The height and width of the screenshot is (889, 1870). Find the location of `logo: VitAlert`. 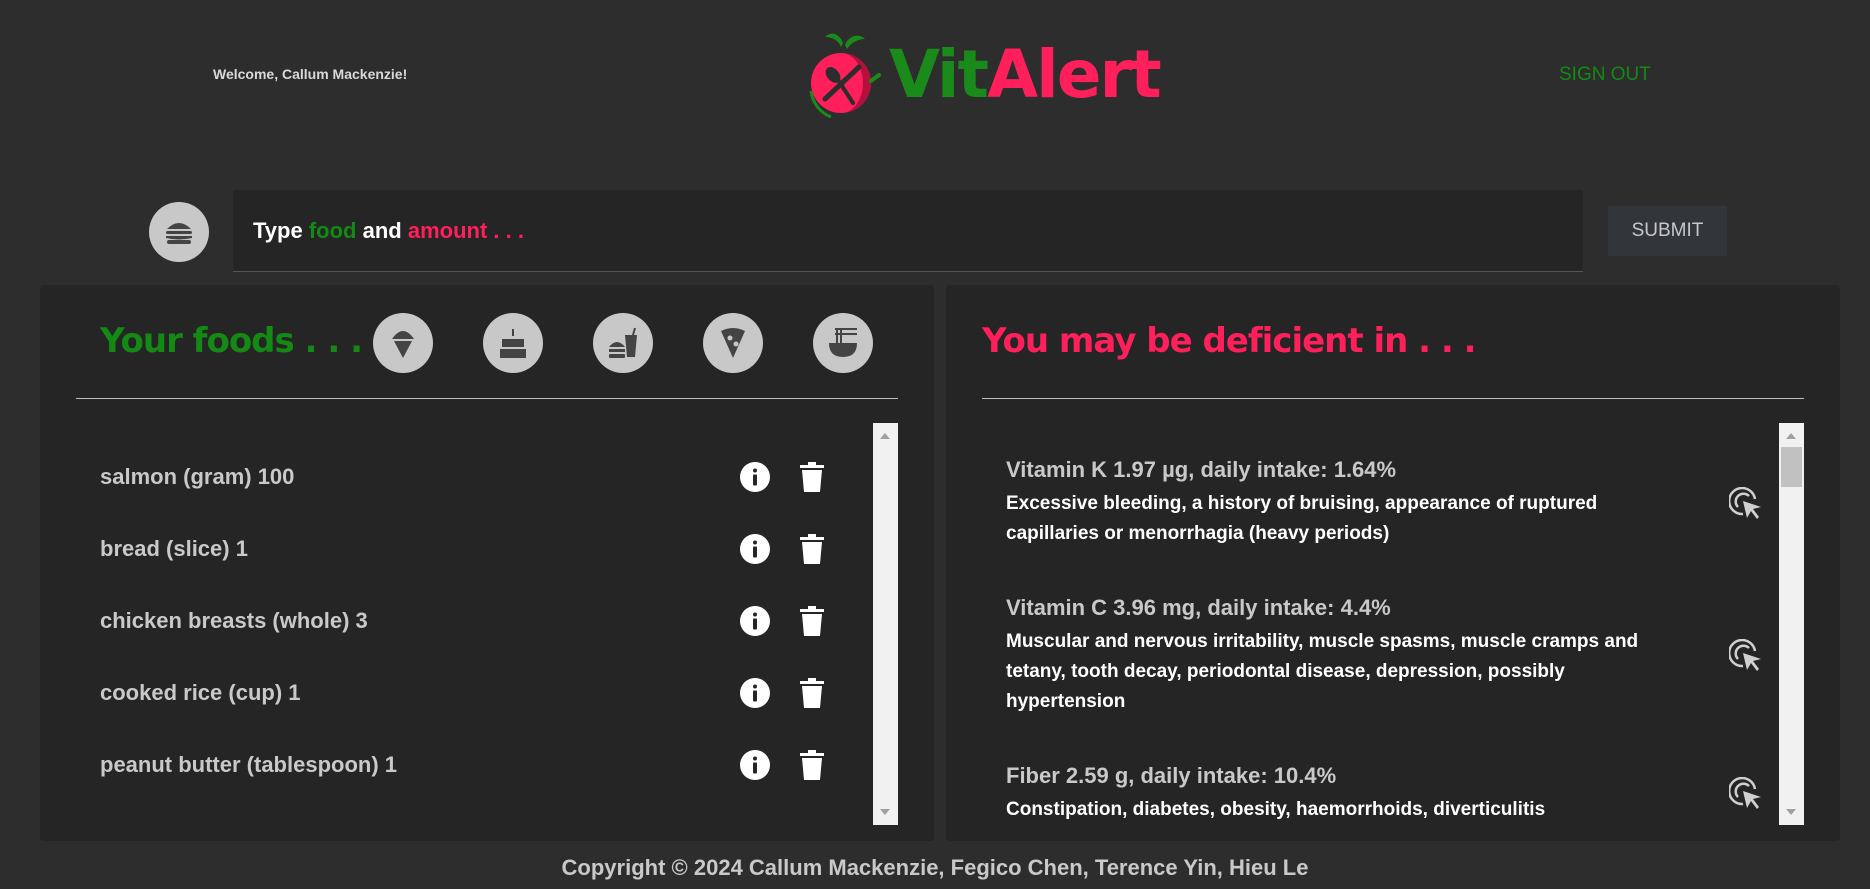

logo: VitAlert is located at coordinates (982, 74).